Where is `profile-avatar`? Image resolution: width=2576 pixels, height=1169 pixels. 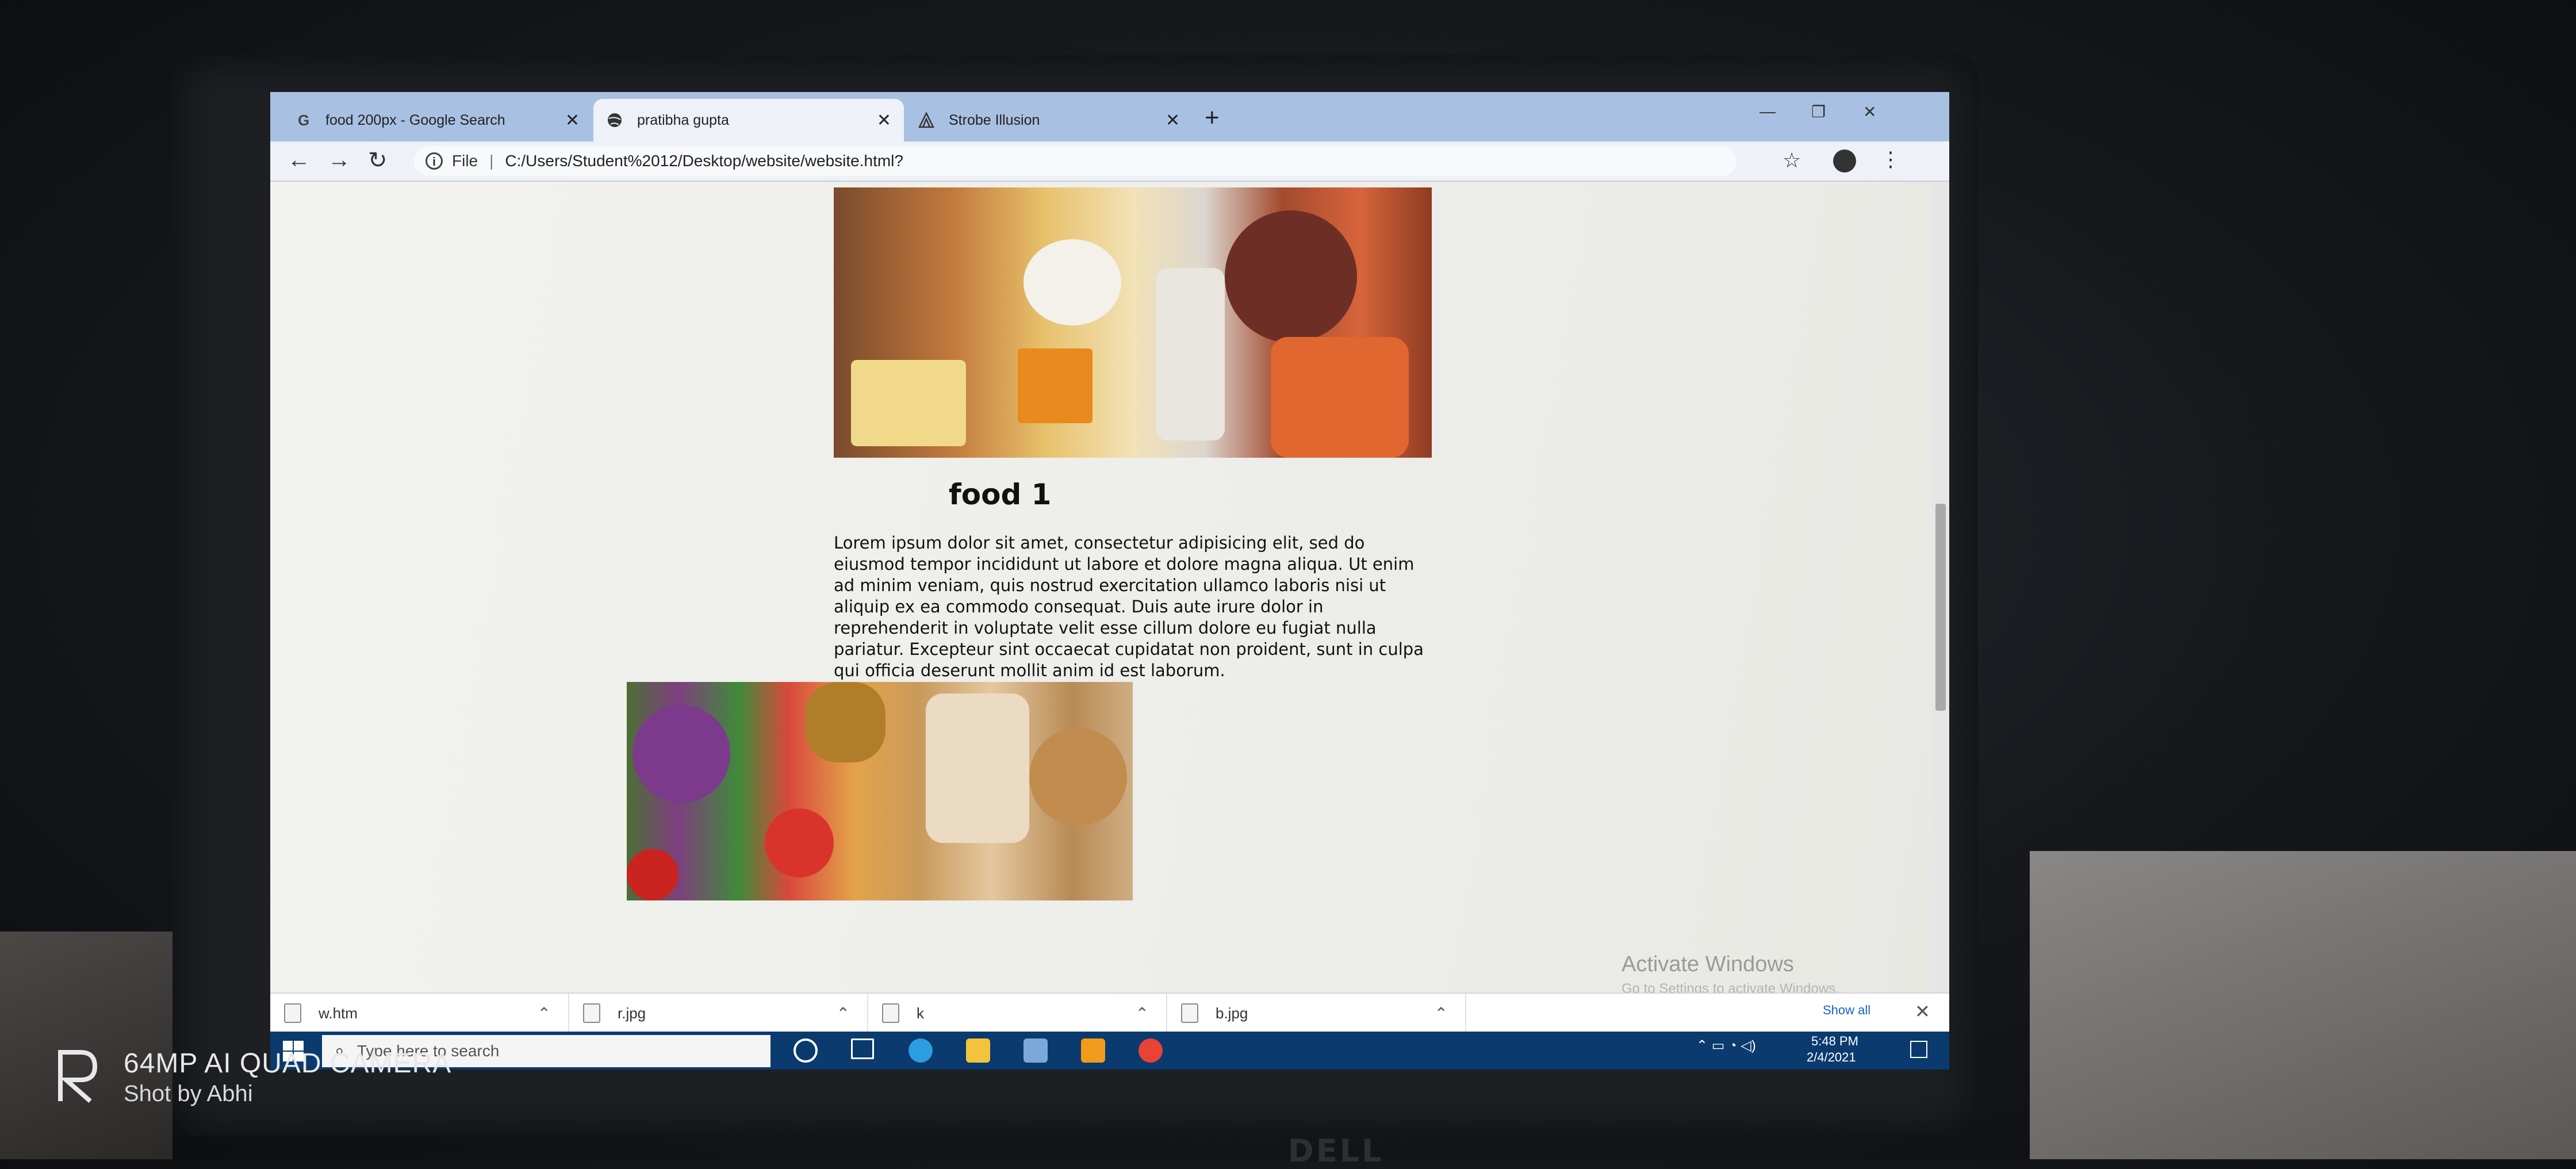
profile-avatar is located at coordinates (1844, 161).